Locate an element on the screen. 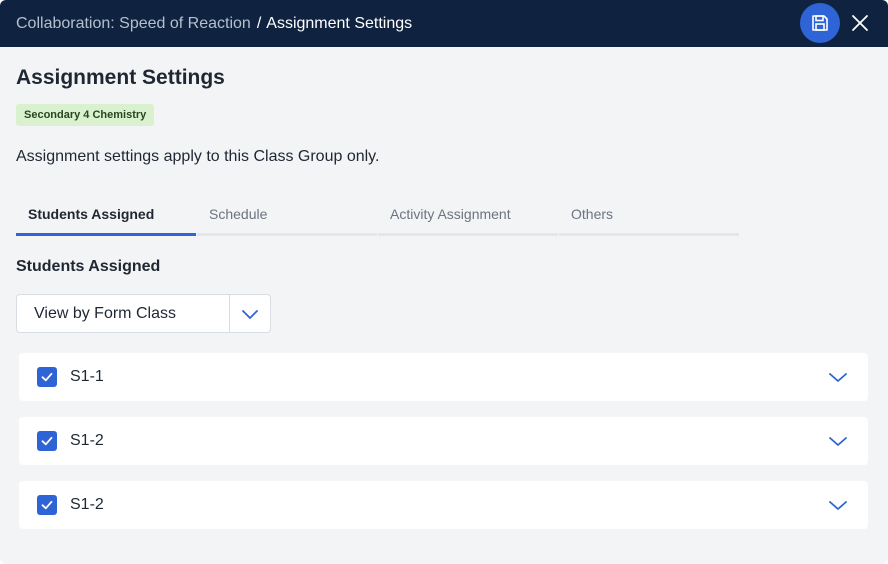  class-row: S1-1 is located at coordinates (443, 377).